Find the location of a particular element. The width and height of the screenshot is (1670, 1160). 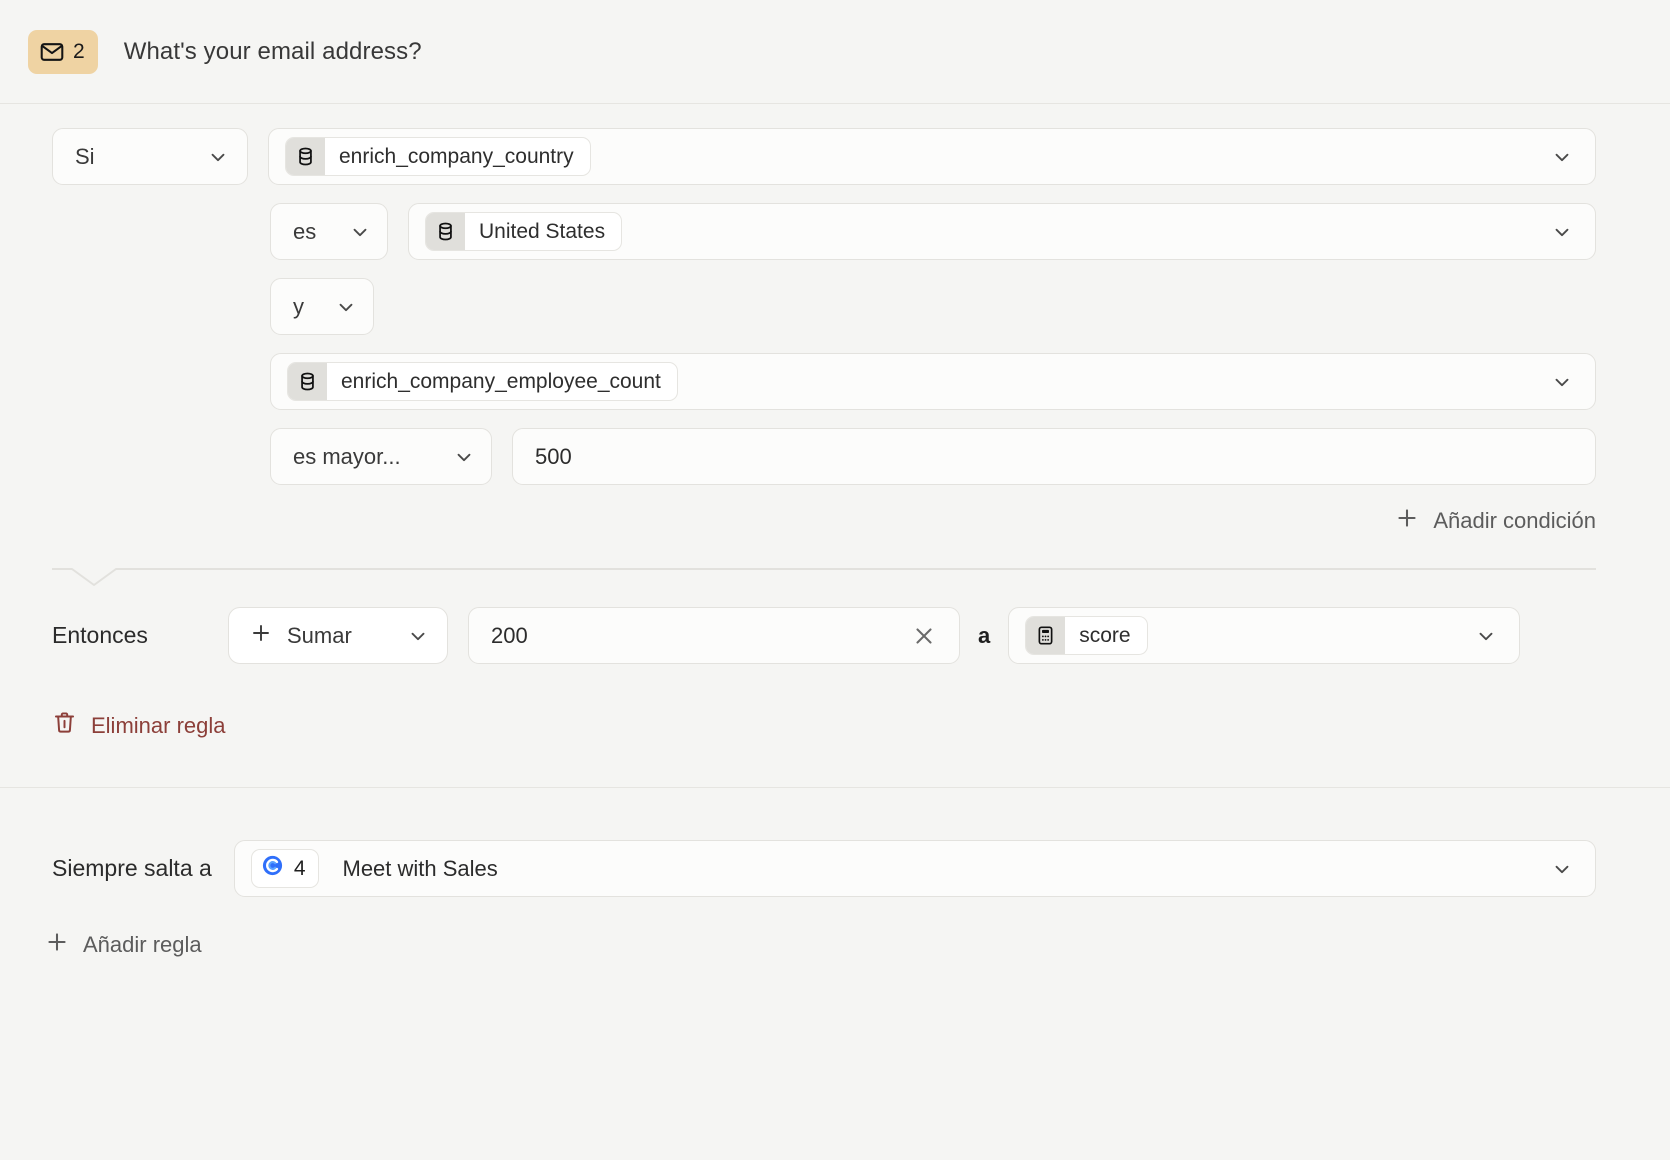

condition-row-2-operator: es mayor... 500 is located at coordinates (835, 456).